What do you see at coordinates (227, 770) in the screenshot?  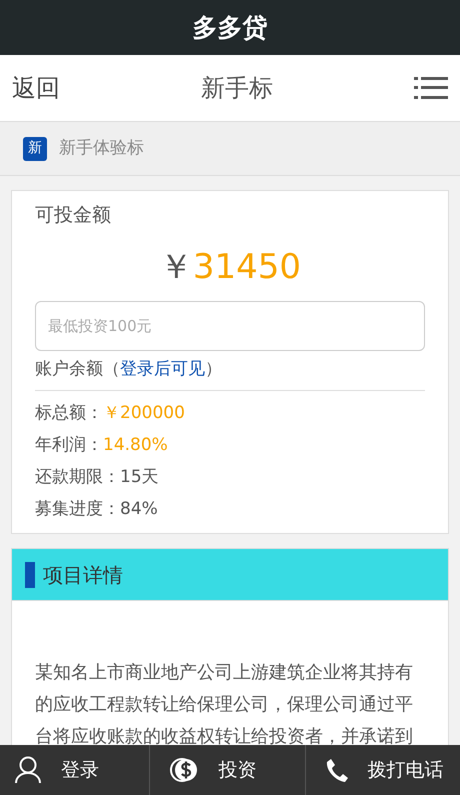 I see `nav-button: 投资` at bounding box center [227, 770].